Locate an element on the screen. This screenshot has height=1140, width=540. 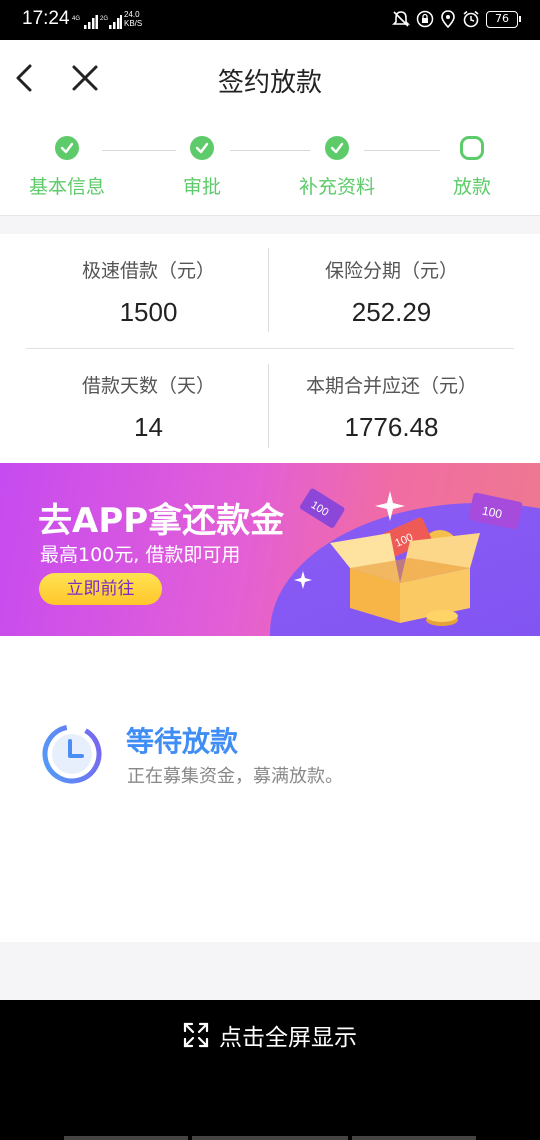
loan-days: 借款天数（天） 14 is located at coordinates (148, 407).